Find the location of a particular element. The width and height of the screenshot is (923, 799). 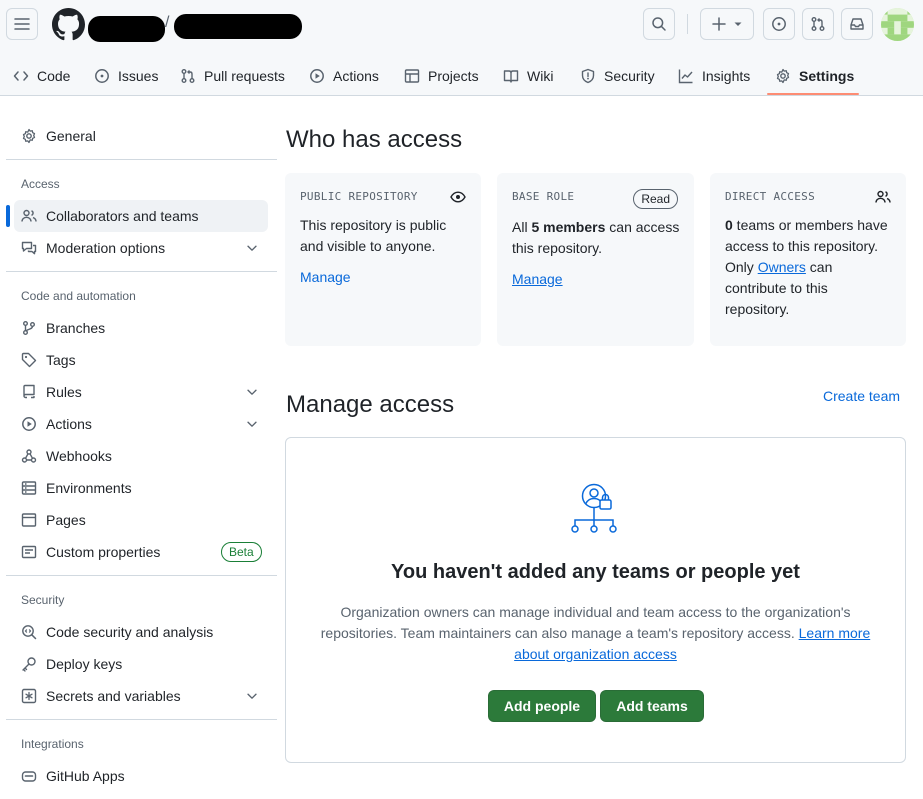

avatar is located at coordinates (897, 24).